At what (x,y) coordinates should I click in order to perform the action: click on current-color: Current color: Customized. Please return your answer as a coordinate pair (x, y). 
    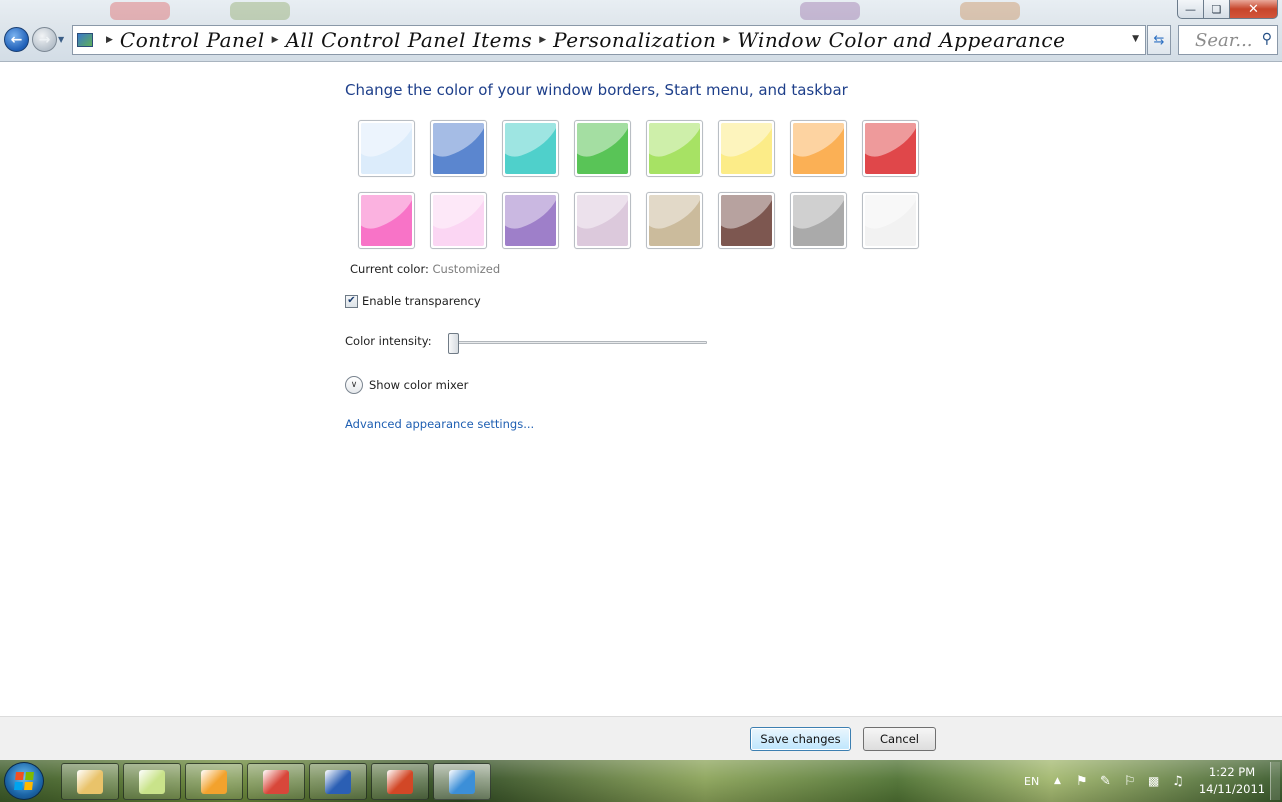
    Looking at the image, I should click on (425, 269).